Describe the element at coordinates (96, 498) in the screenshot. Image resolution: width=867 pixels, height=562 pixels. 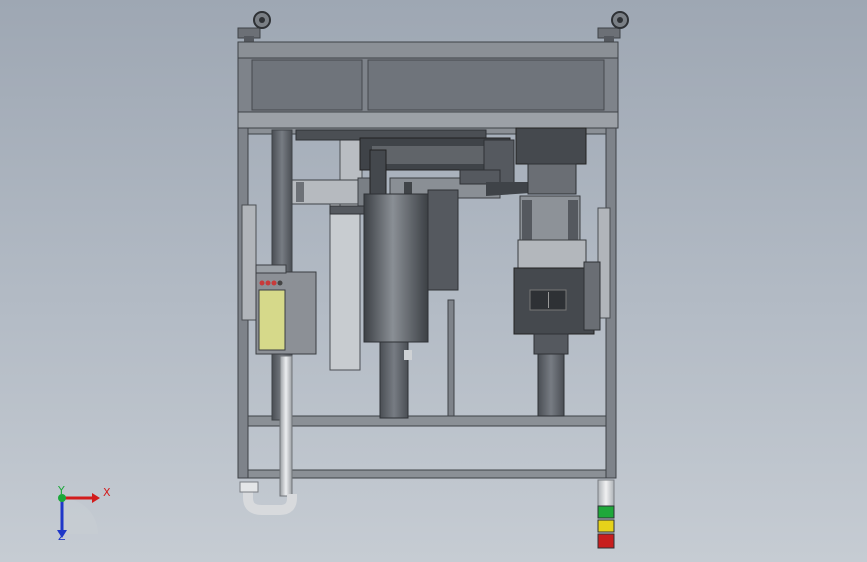
I see `x-axis-arrowhead` at that location.